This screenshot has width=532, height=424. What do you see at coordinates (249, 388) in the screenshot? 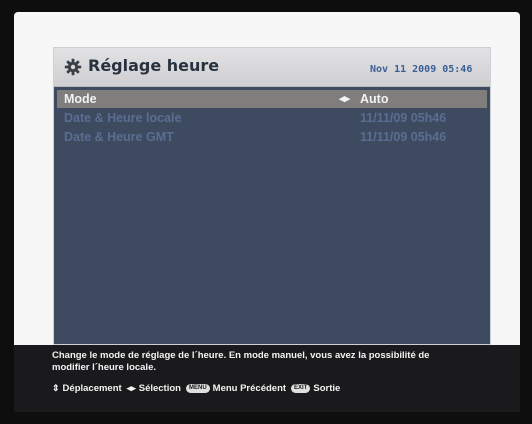
I see `legend-menu-label: Menu Précédent` at bounding box center [249, 388].